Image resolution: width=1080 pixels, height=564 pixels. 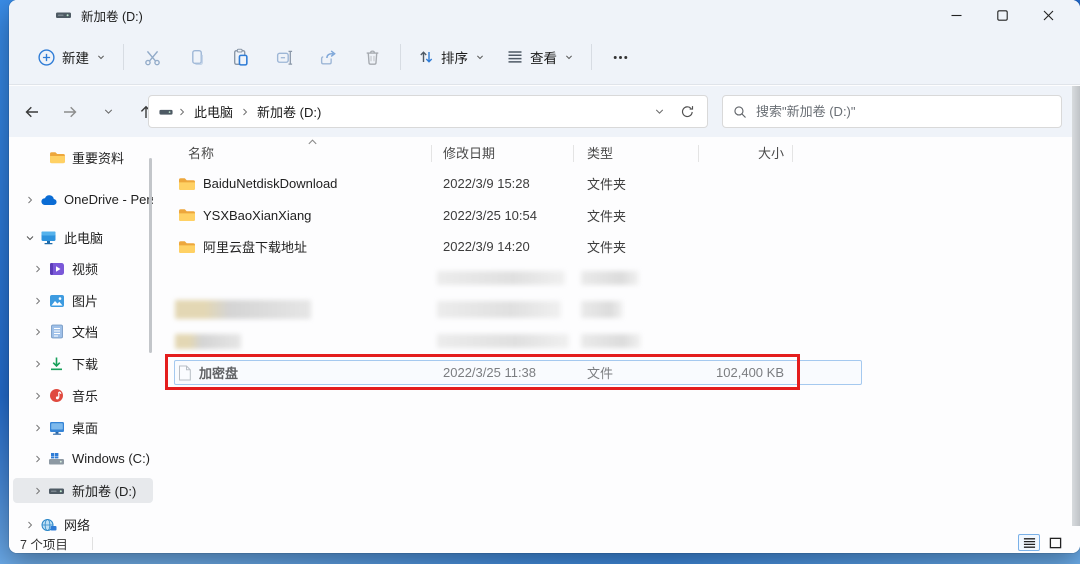 I want to click on minimize-button, so click(x=956, y=15).